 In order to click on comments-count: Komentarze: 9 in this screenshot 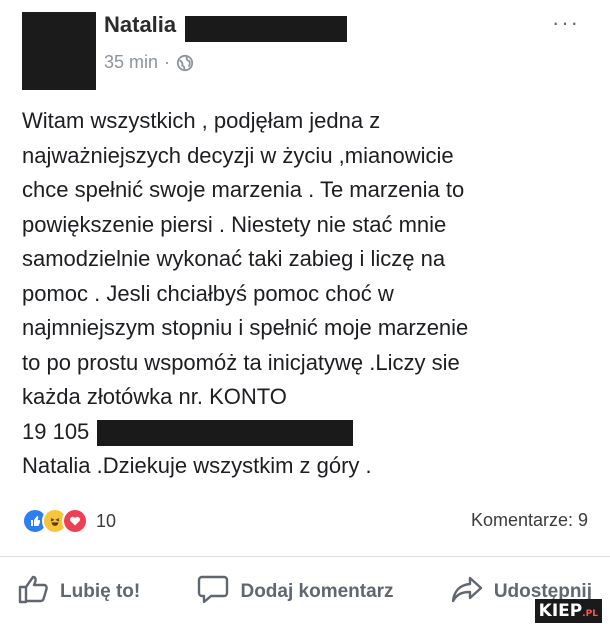, I will do `click(529, 520)`.